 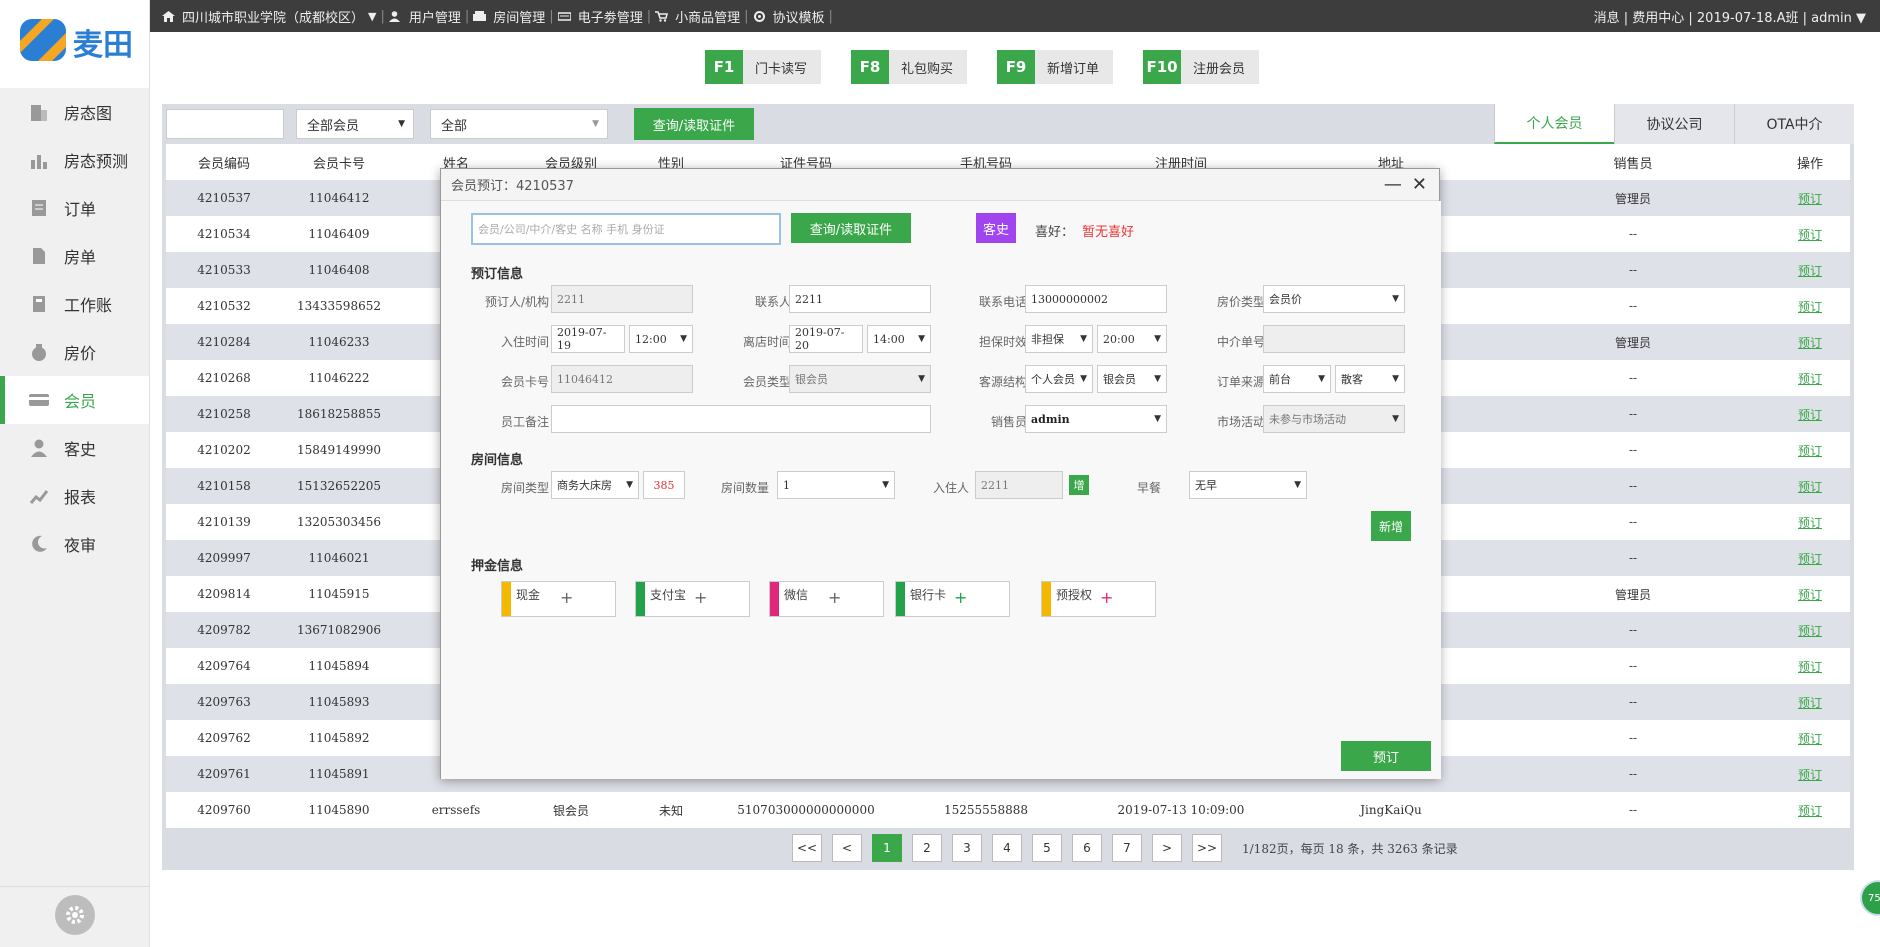 What do you see at coordinates (952, 599) in the screenshot?
I see `deposit-bank-card: 银行卡 +` at bounding box center [952, 599].